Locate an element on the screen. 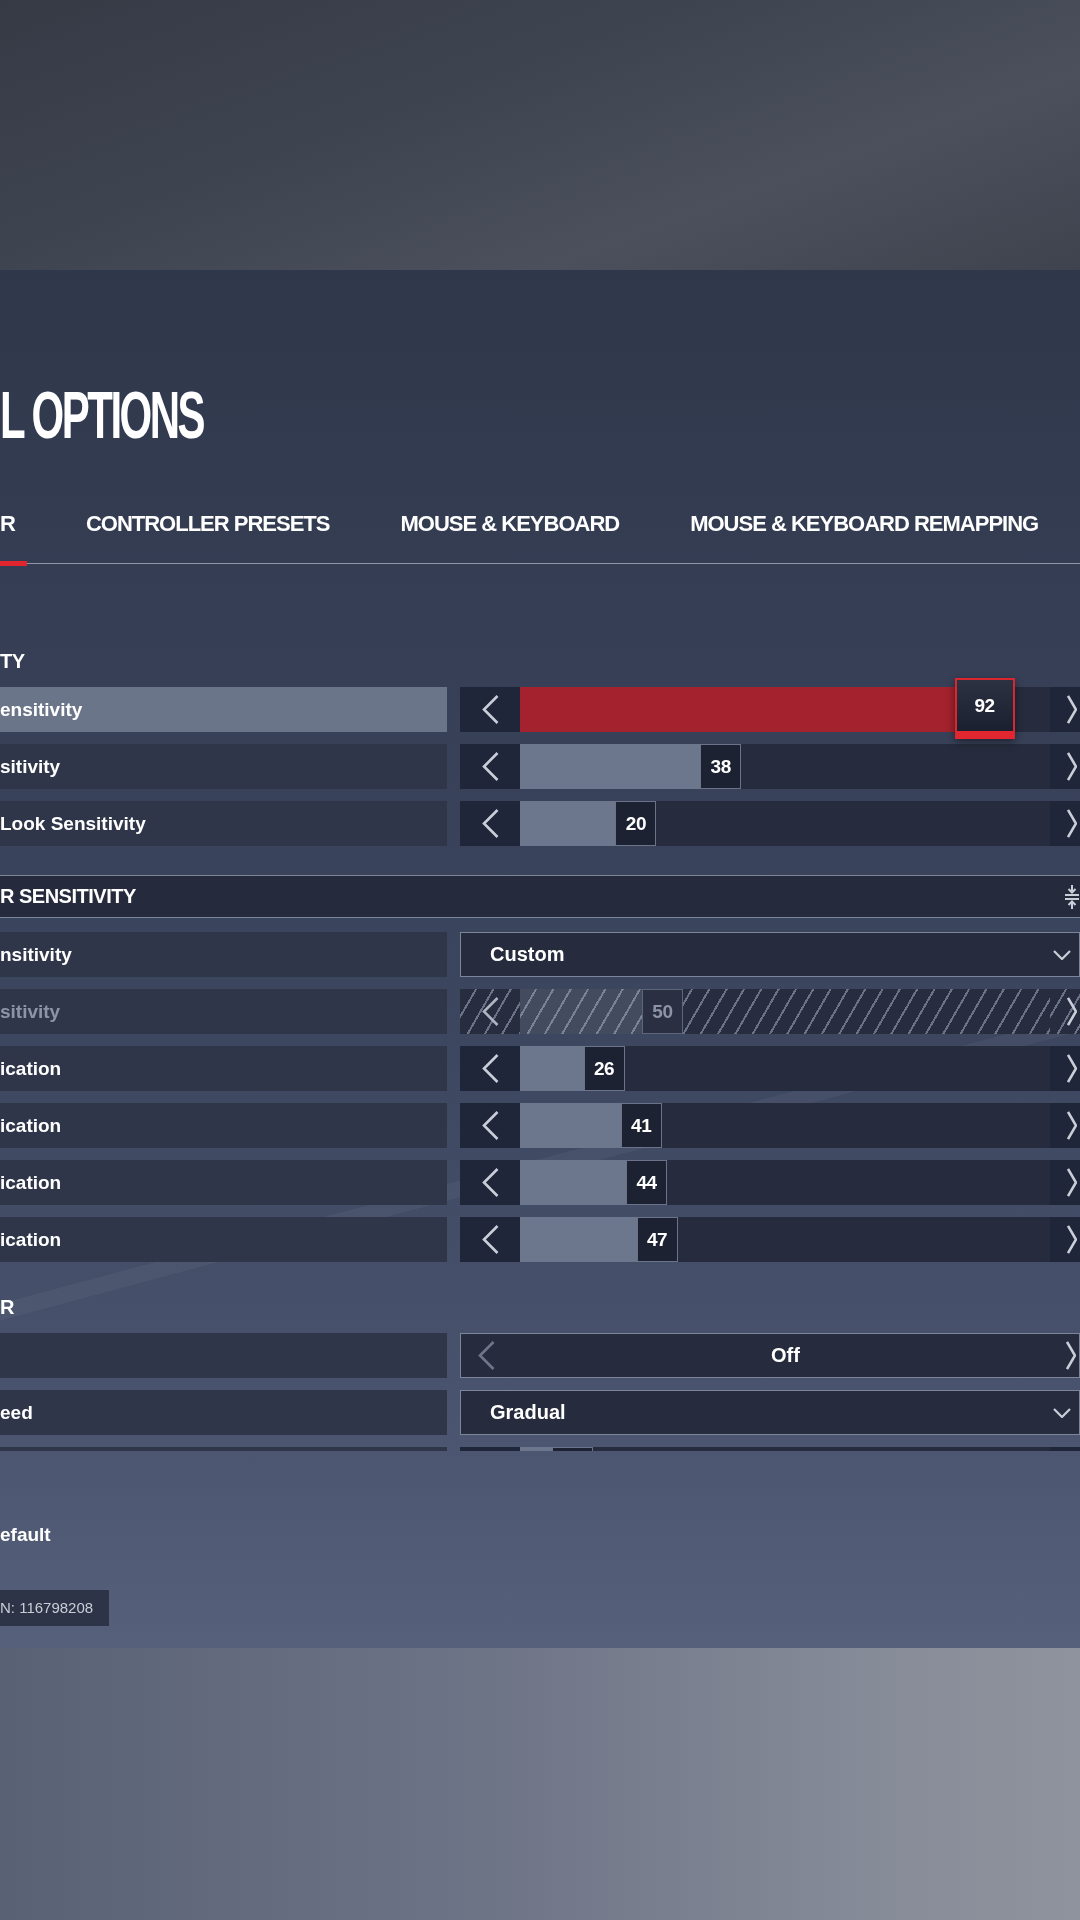 The width and height of the screenshot is (1080, 1920). tab: MOUSE & KEYBOARD is located at coordinates (510, 534).